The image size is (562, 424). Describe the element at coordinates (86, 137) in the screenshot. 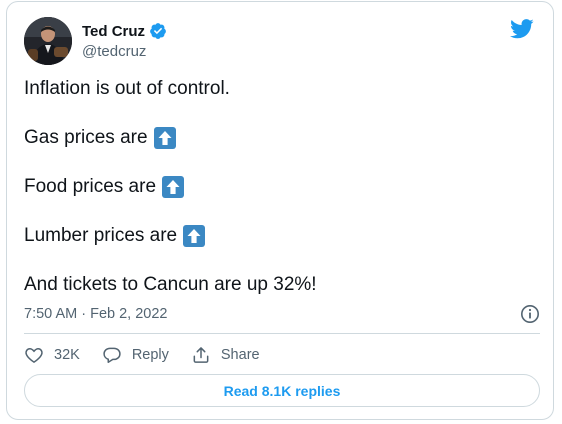

I see `tweet-text-line: Gas prices are` at that location.